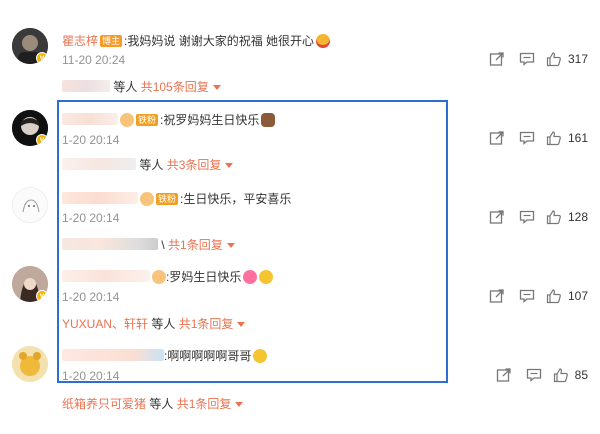 The image size is (600, 434). I want to click on comment-actions: 107, so click(535, 296).